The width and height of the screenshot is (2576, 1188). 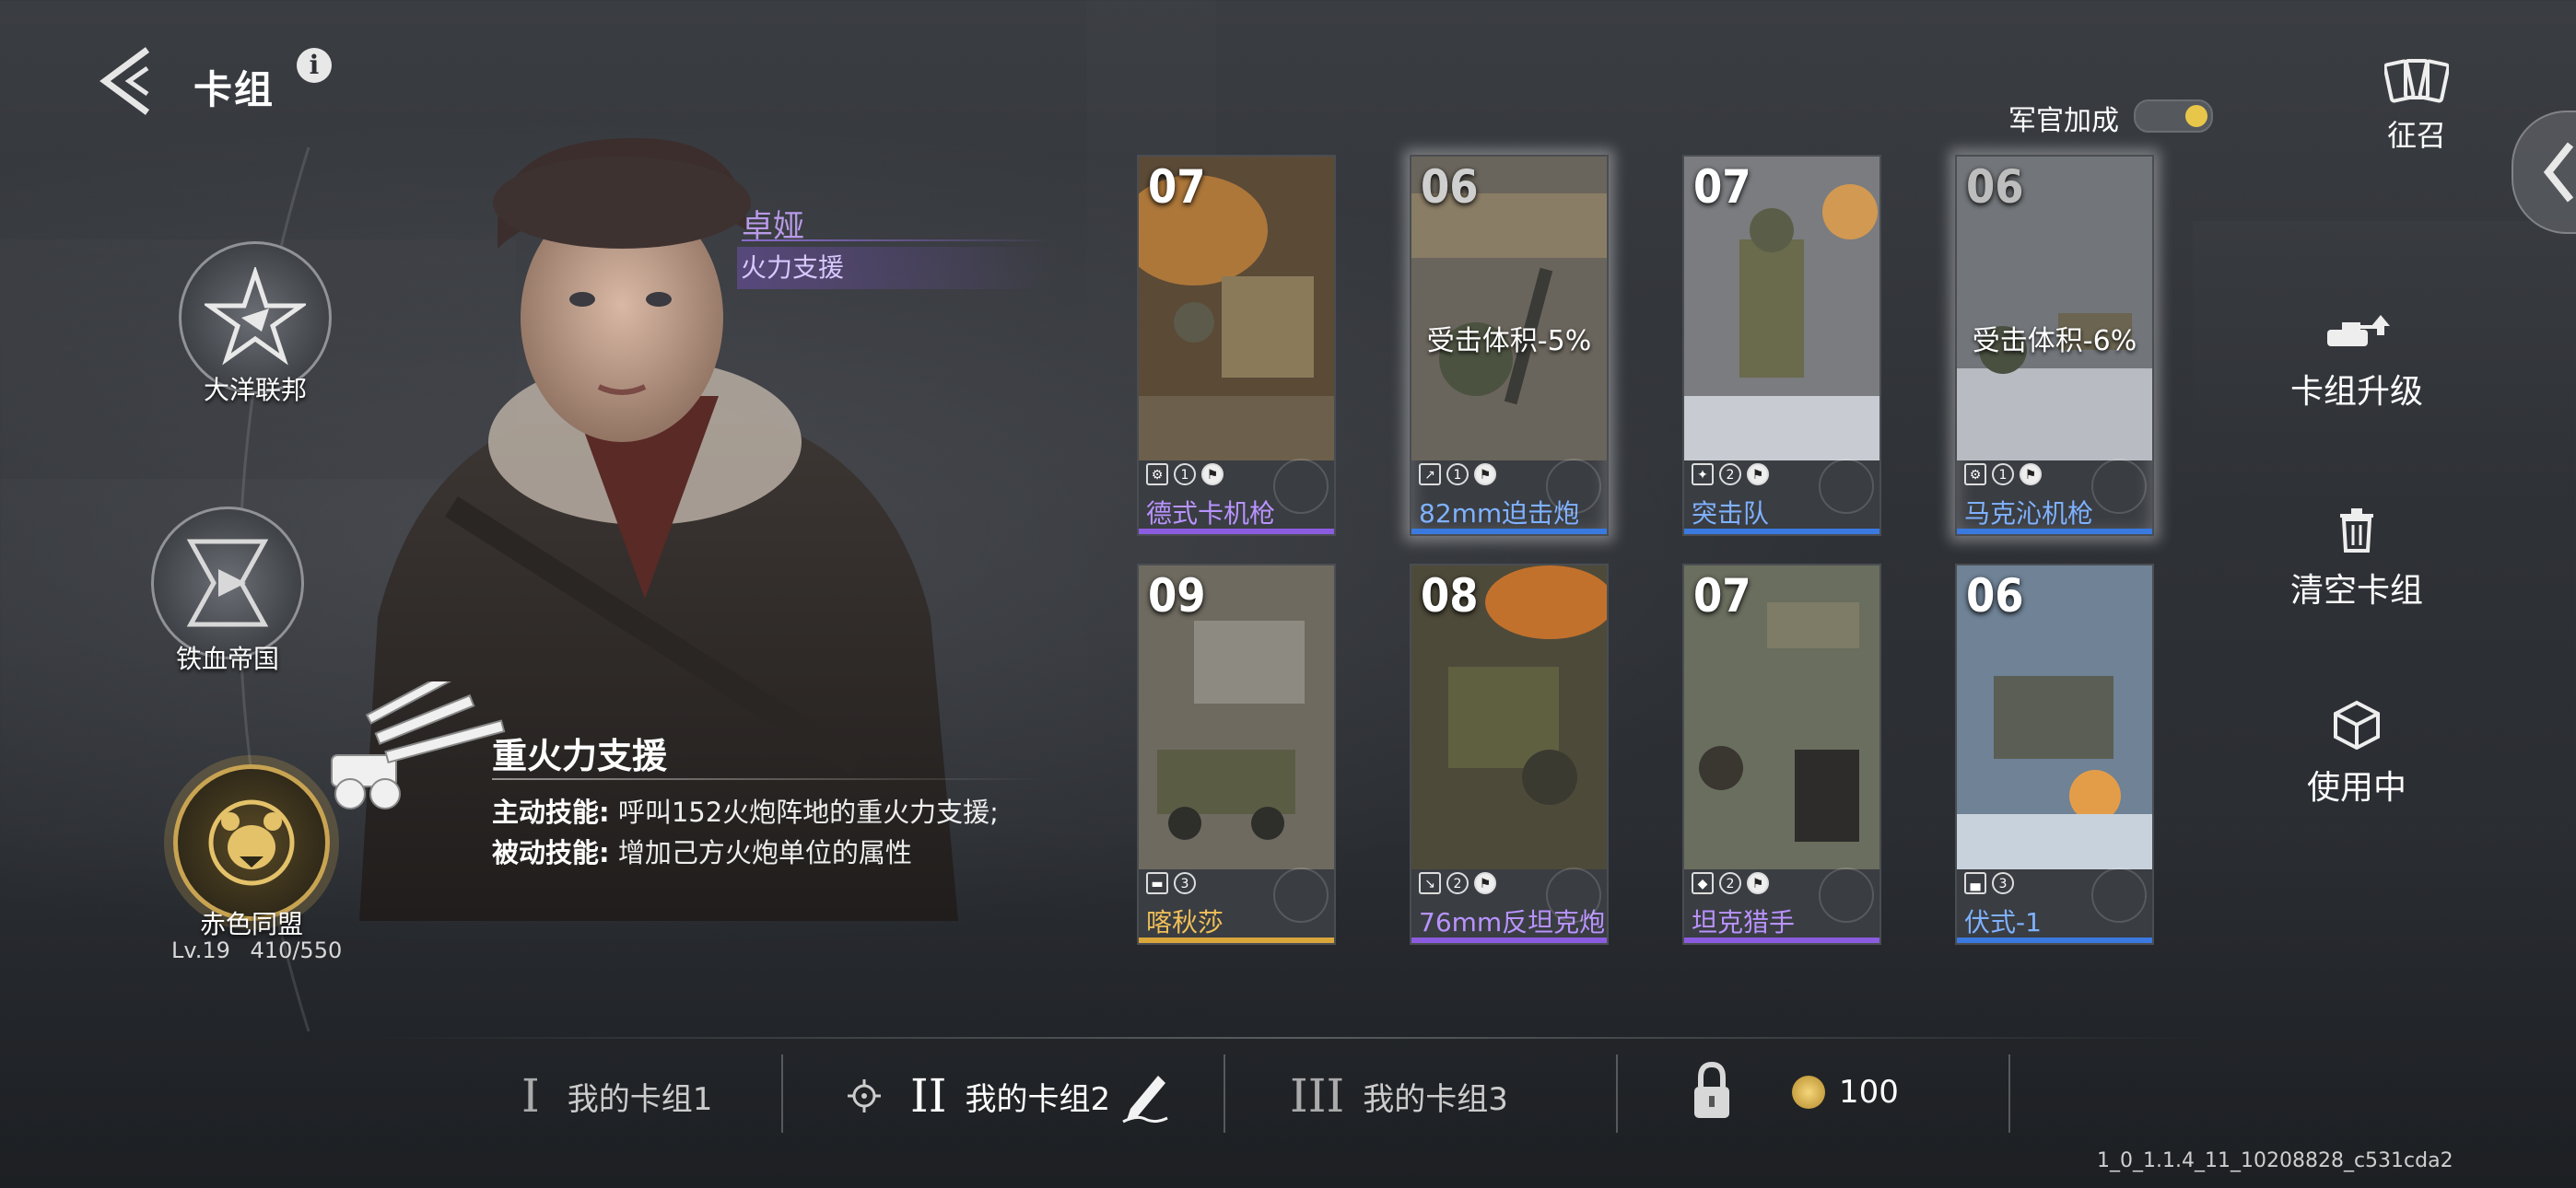 I want to click on deck-tab-2: II 我的卡组2, so click(x=1008, y=1096).